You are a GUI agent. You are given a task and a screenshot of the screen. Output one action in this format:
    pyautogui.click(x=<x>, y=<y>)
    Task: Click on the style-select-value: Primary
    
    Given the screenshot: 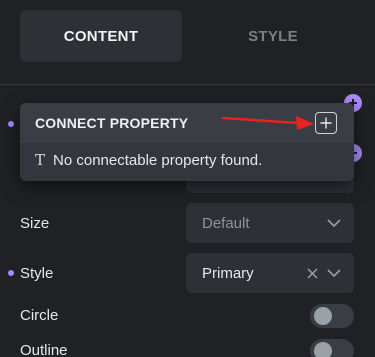 What is the action you would take?
    pyautogui.click(x=228, y=273)
    